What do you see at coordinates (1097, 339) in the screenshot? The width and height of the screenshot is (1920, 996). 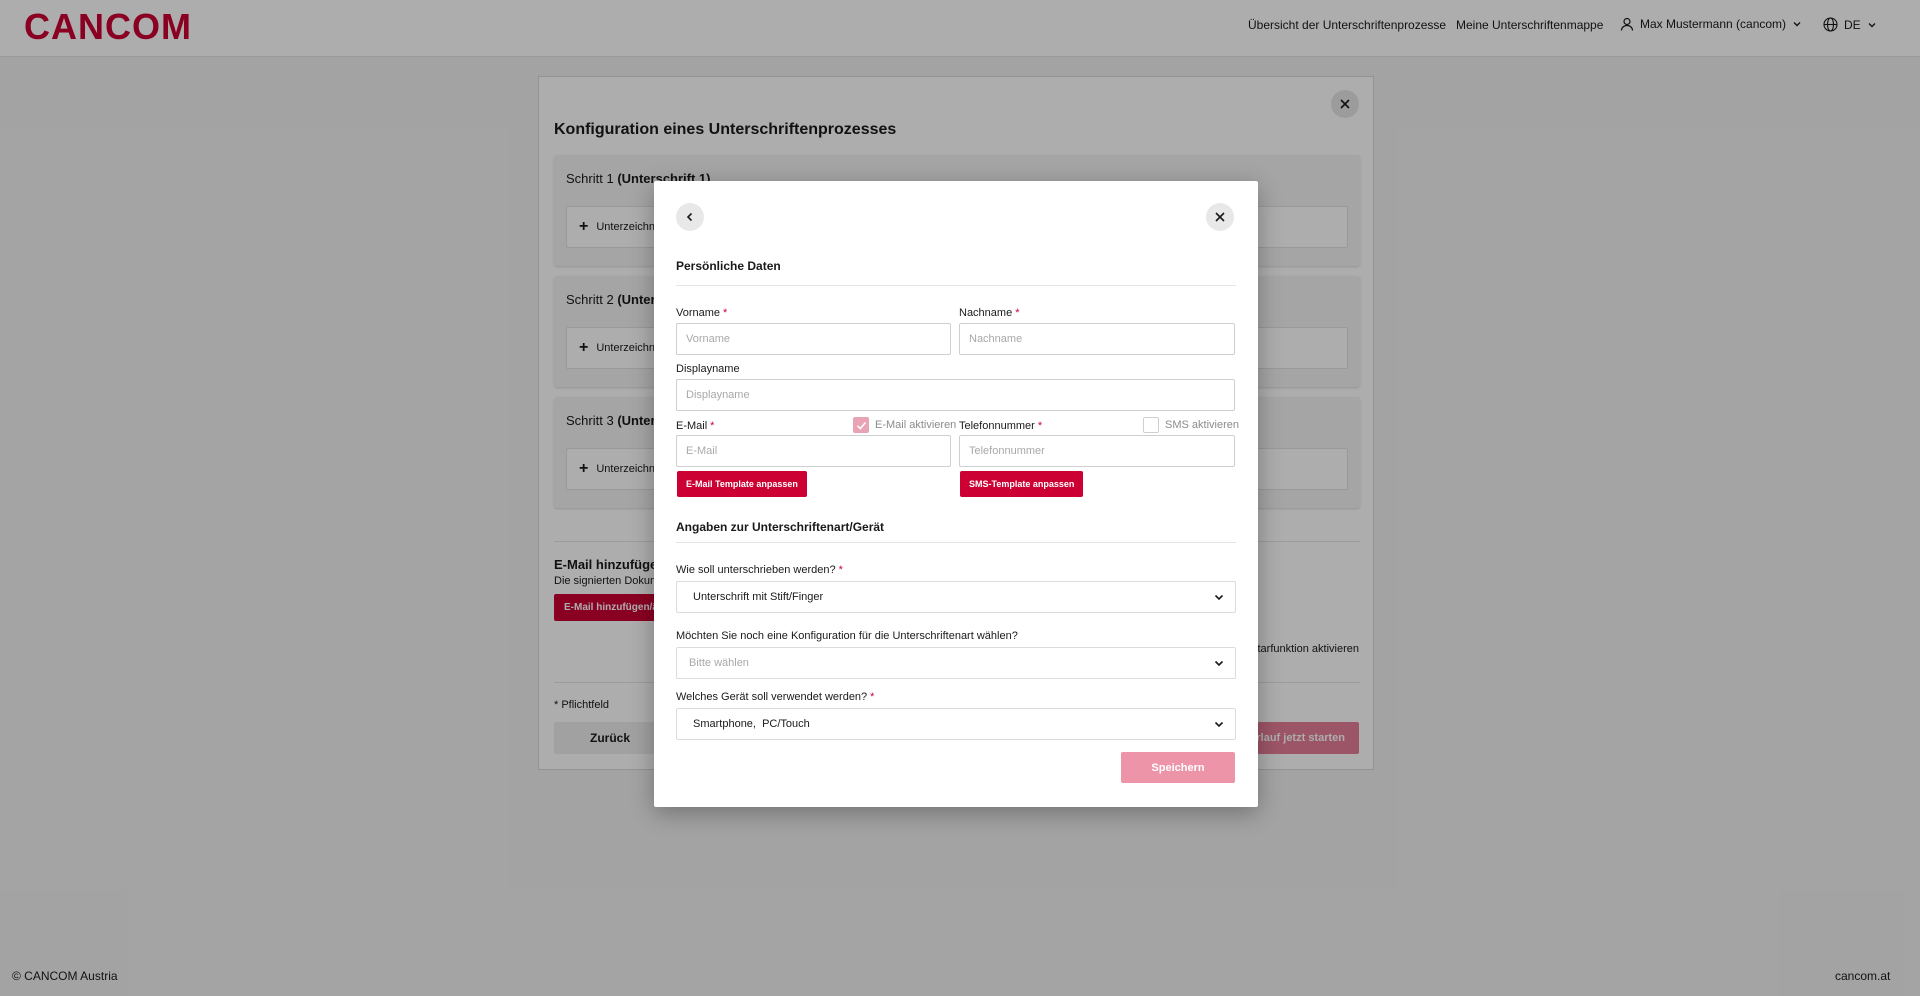 I see `lastname-input` at bounding box center [1097, 339].